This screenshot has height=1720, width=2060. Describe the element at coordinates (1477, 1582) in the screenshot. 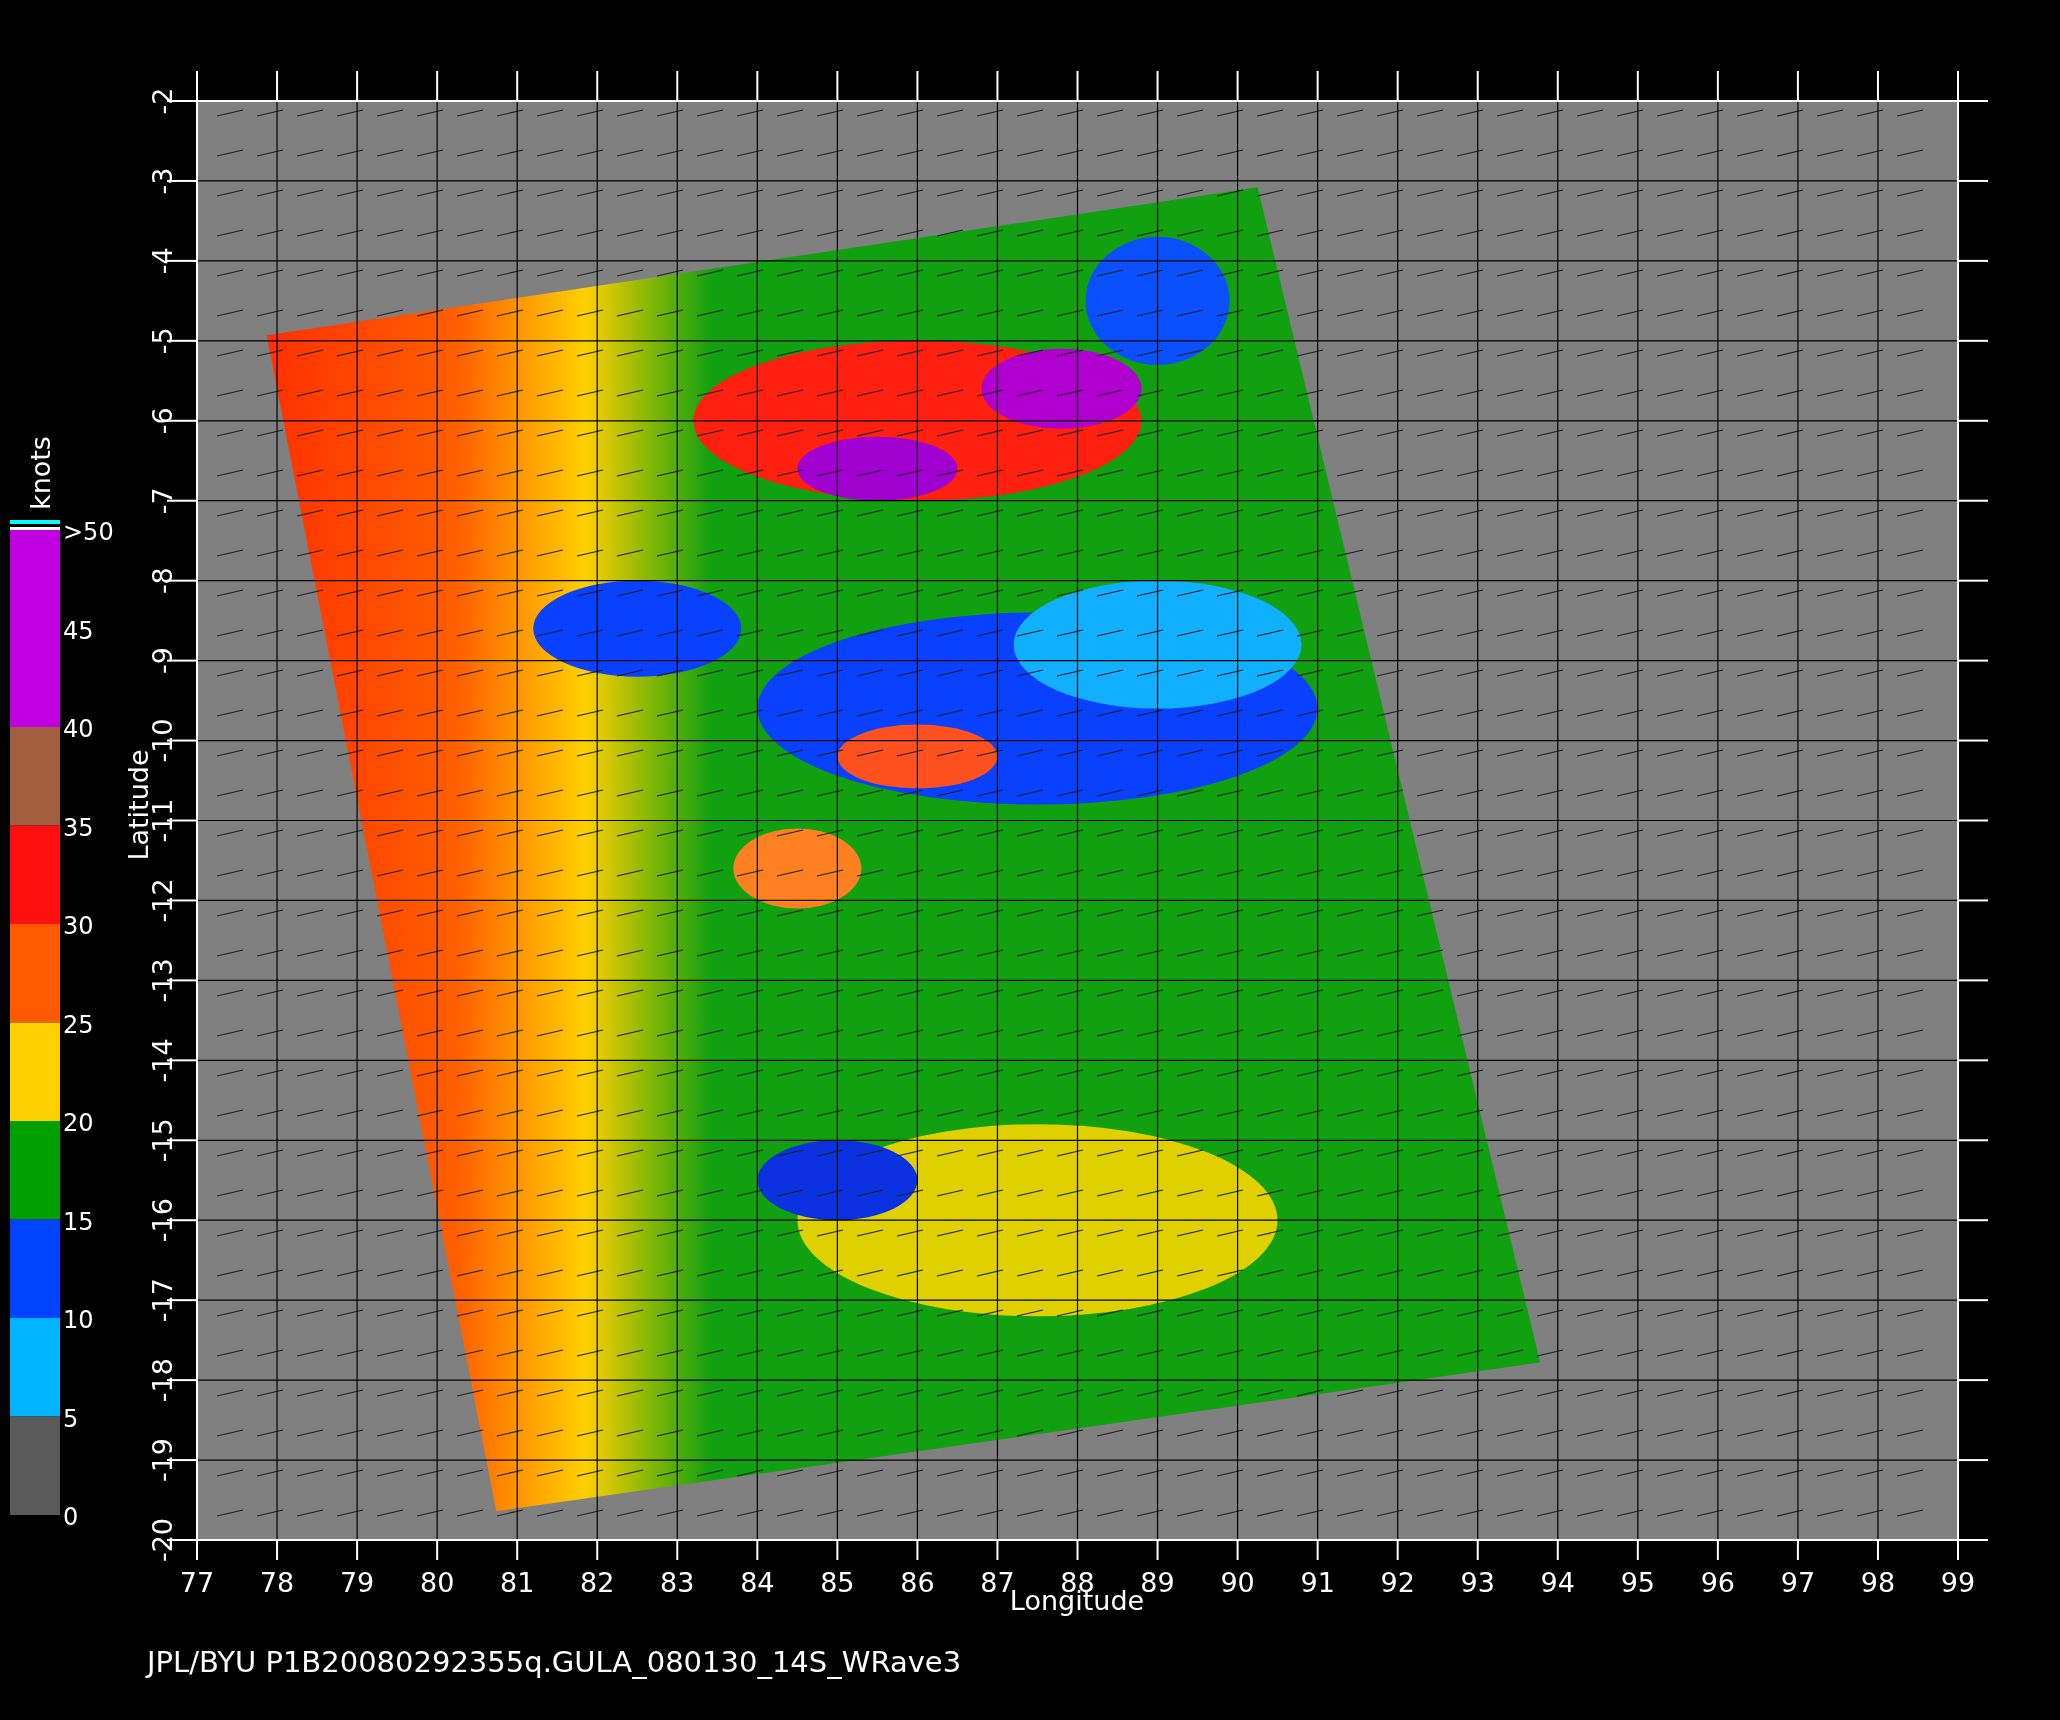

I see `x-tick-label: 93` at that location.